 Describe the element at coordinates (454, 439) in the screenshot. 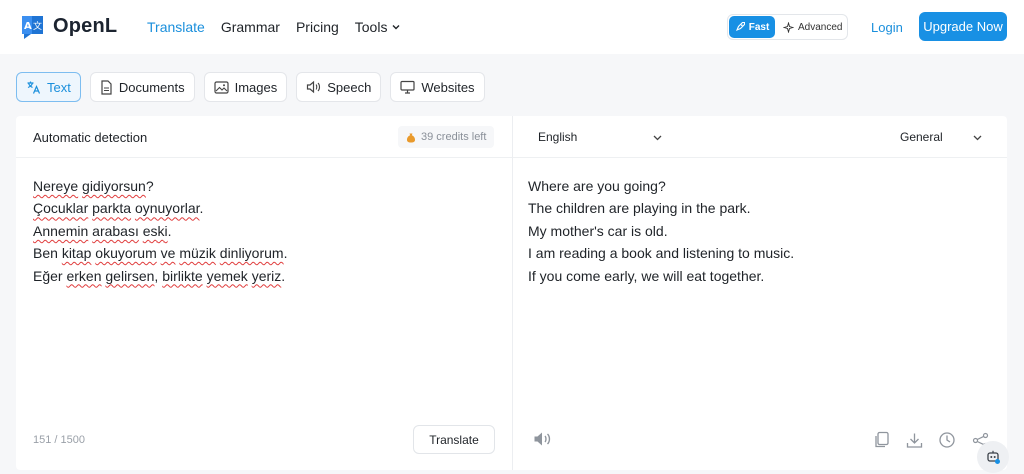

I see `translate-button: Translate` at that location.